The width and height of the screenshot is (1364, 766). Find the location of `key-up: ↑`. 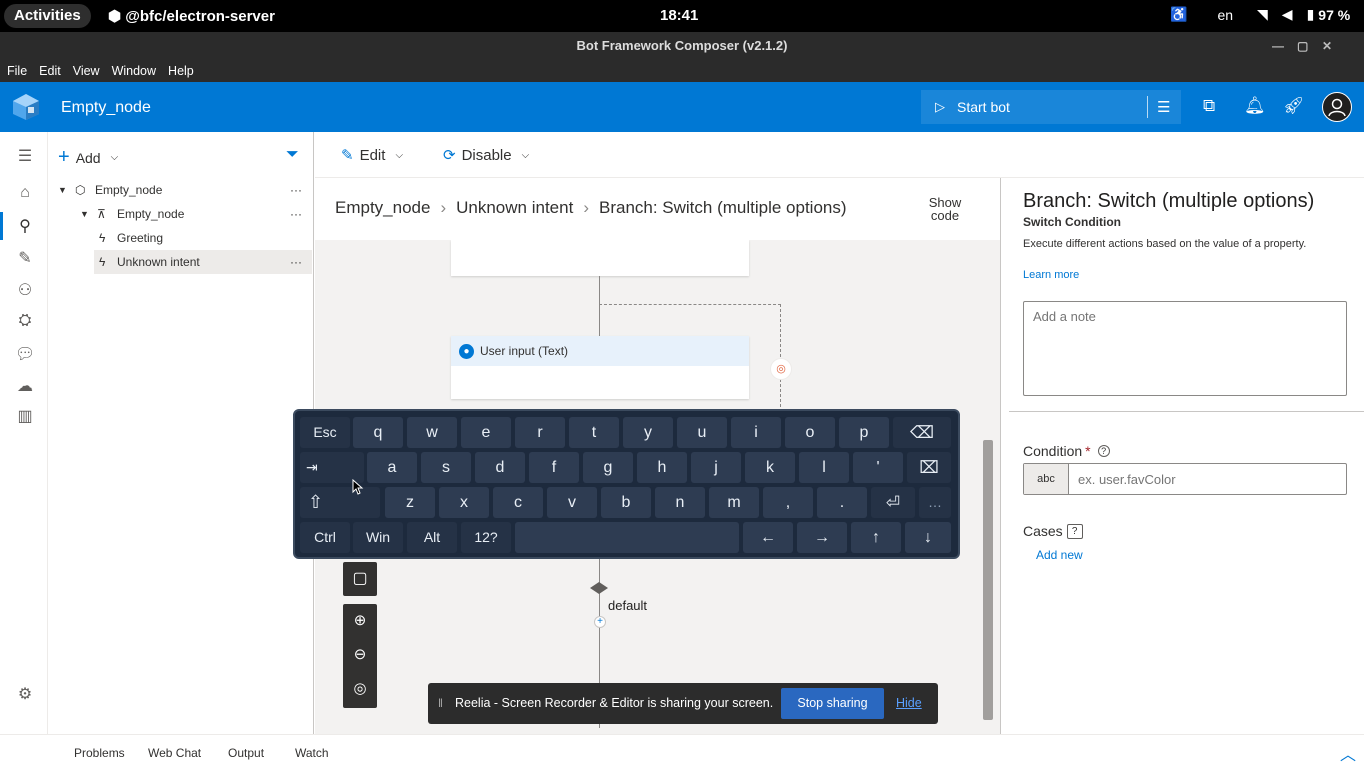

key-up: ↑ is located at coordinates (876, 537).